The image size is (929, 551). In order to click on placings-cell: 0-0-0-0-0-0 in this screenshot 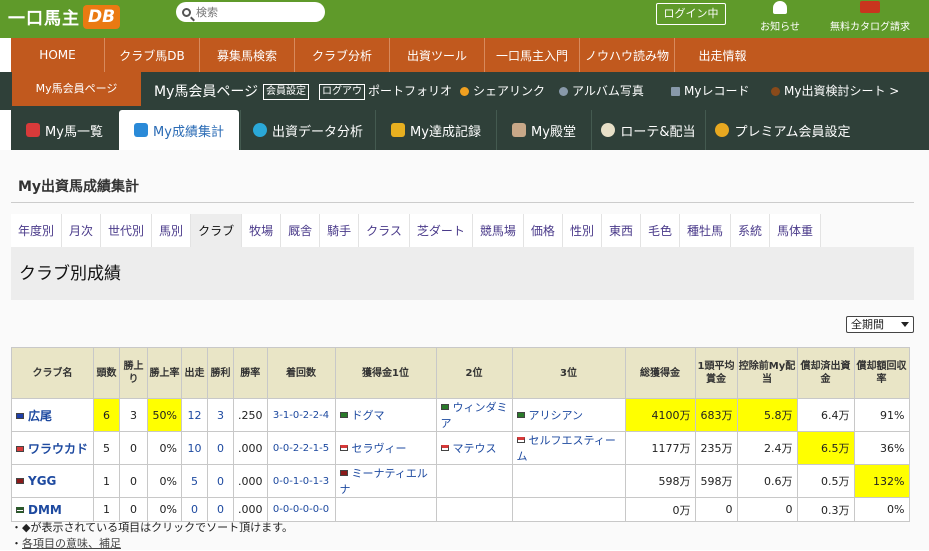, I will do `click(301, 509)`.